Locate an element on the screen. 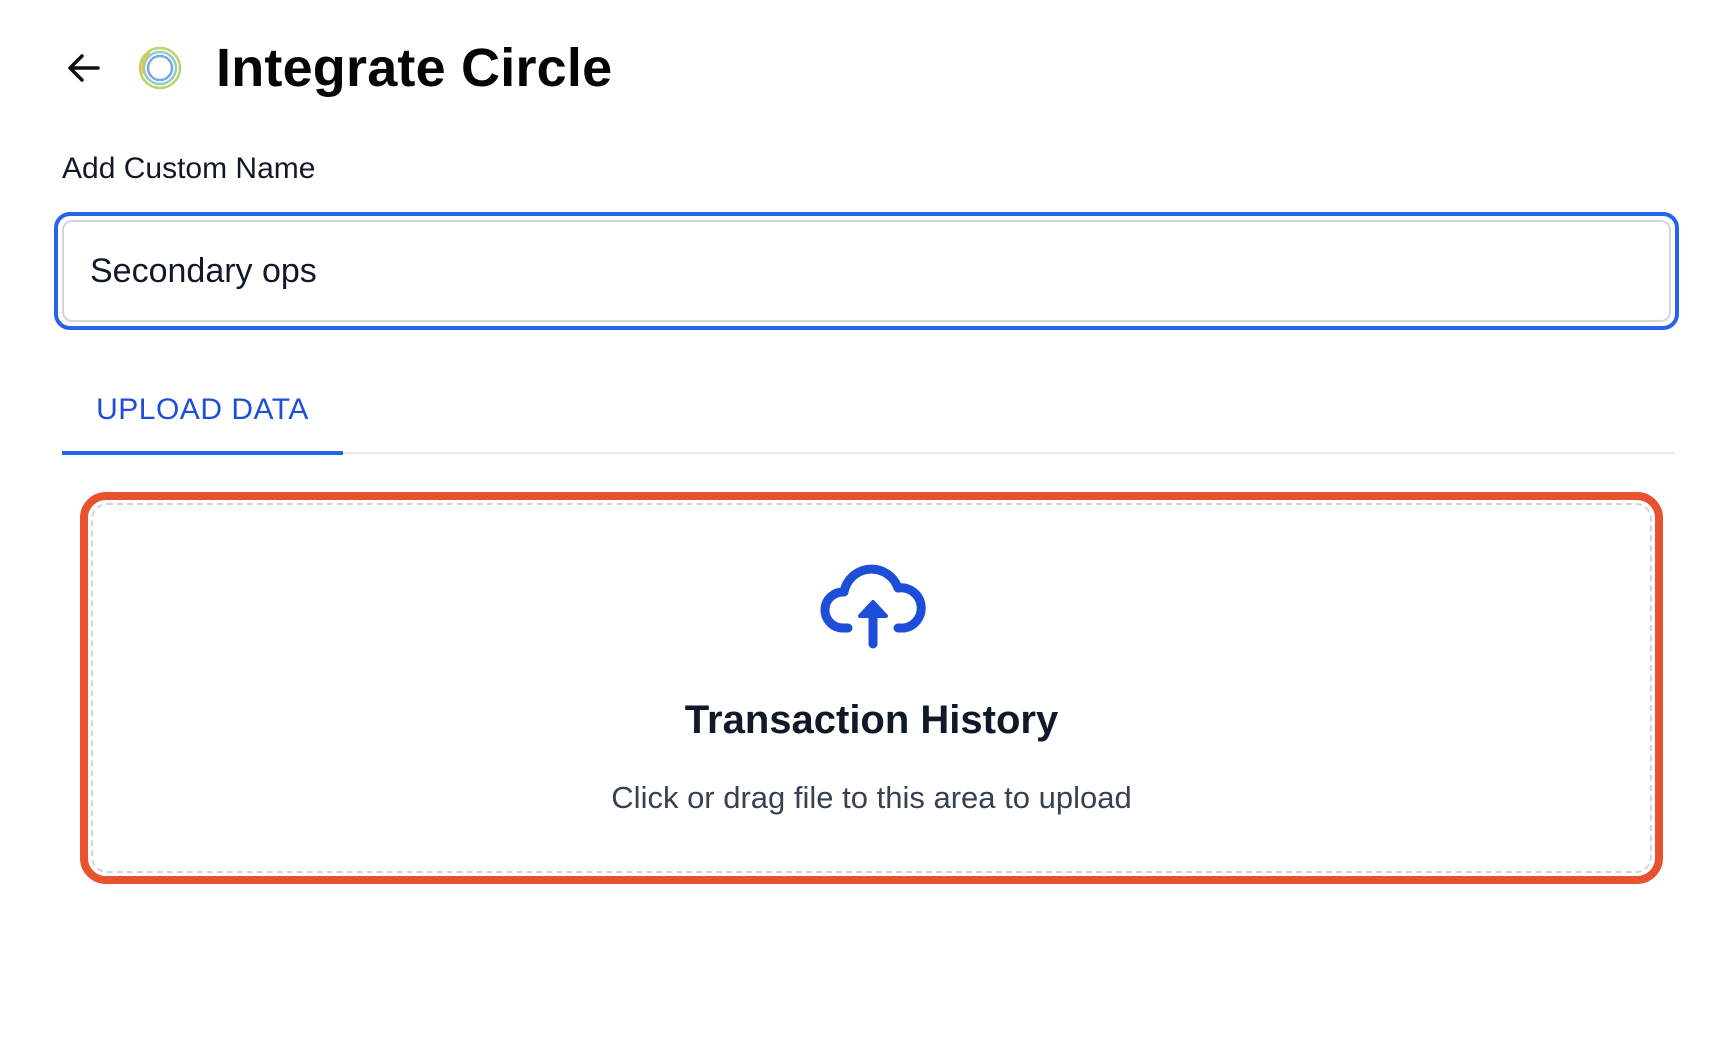  tab-upload-data-label: UPLOAD DATA is located at coordinates (202, 409).